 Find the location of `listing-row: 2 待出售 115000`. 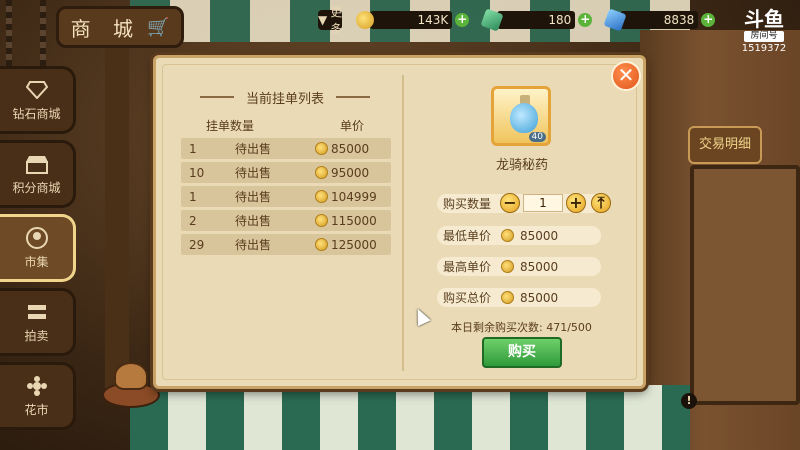

listing-row: 2 待出售 115000 is located at coordinates (286, 220).